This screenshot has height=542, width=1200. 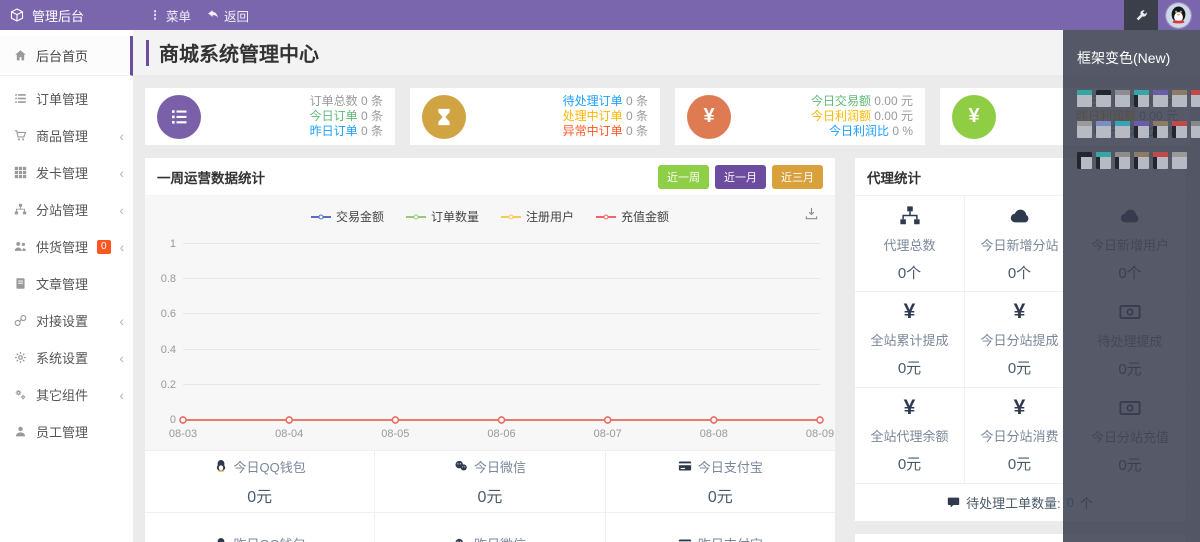 I want to click on agent-cell: ¥ 今日分站提成 0元, so click(x=1020, y=340).